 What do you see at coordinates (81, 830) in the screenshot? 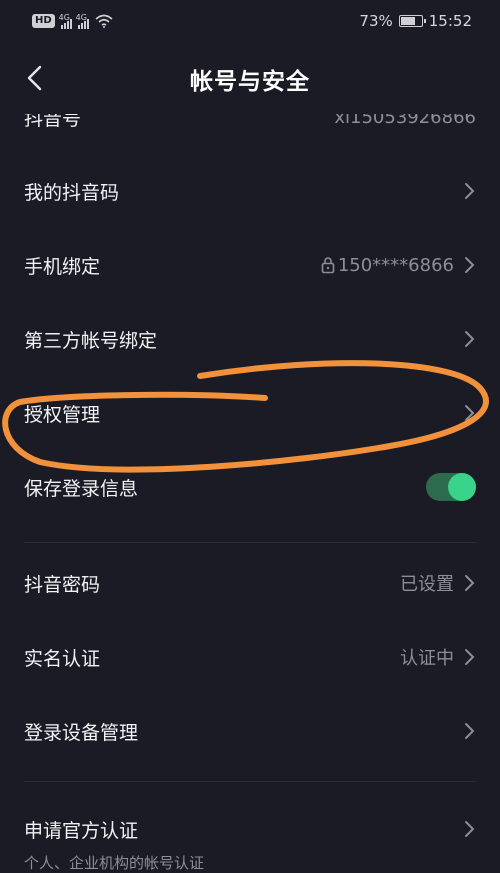
I see `row-label: 申请官方认证` at bounding box center [81, 830].